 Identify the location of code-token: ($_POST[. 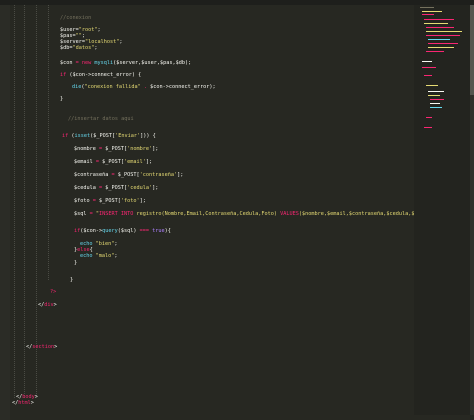
(103, 136).